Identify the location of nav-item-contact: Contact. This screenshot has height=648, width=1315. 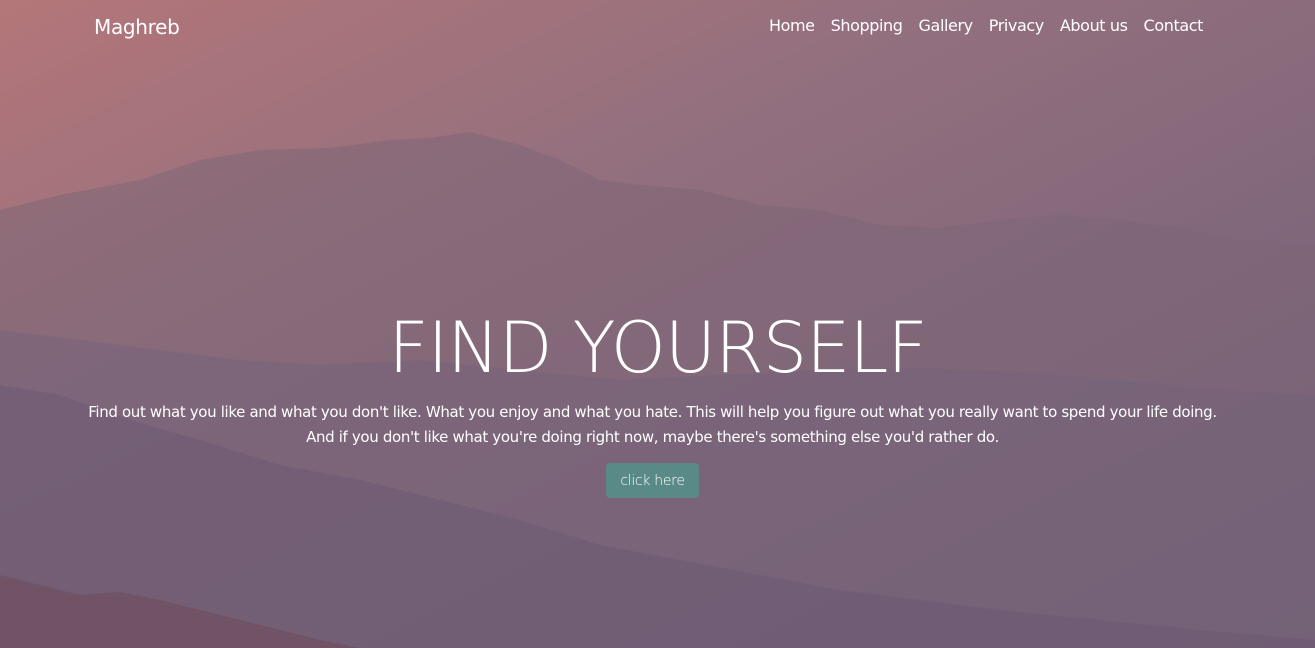
(1174, 25).